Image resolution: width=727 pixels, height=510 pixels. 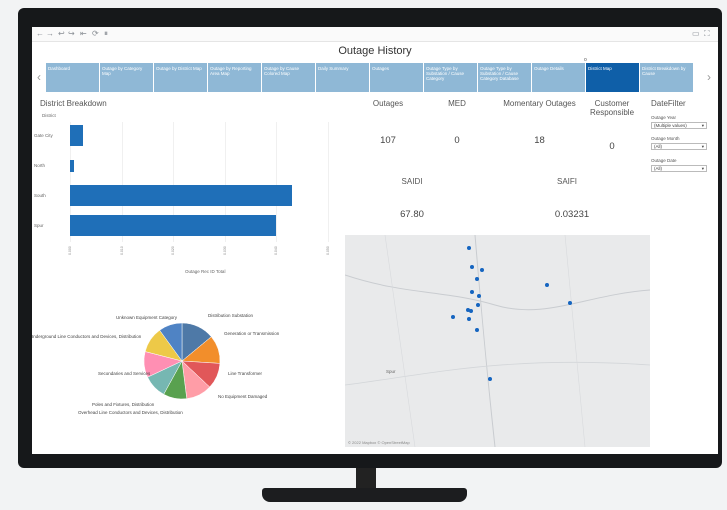 I want to click on kpi-saidi-label: SAIDI, so click(x=412, y=181).